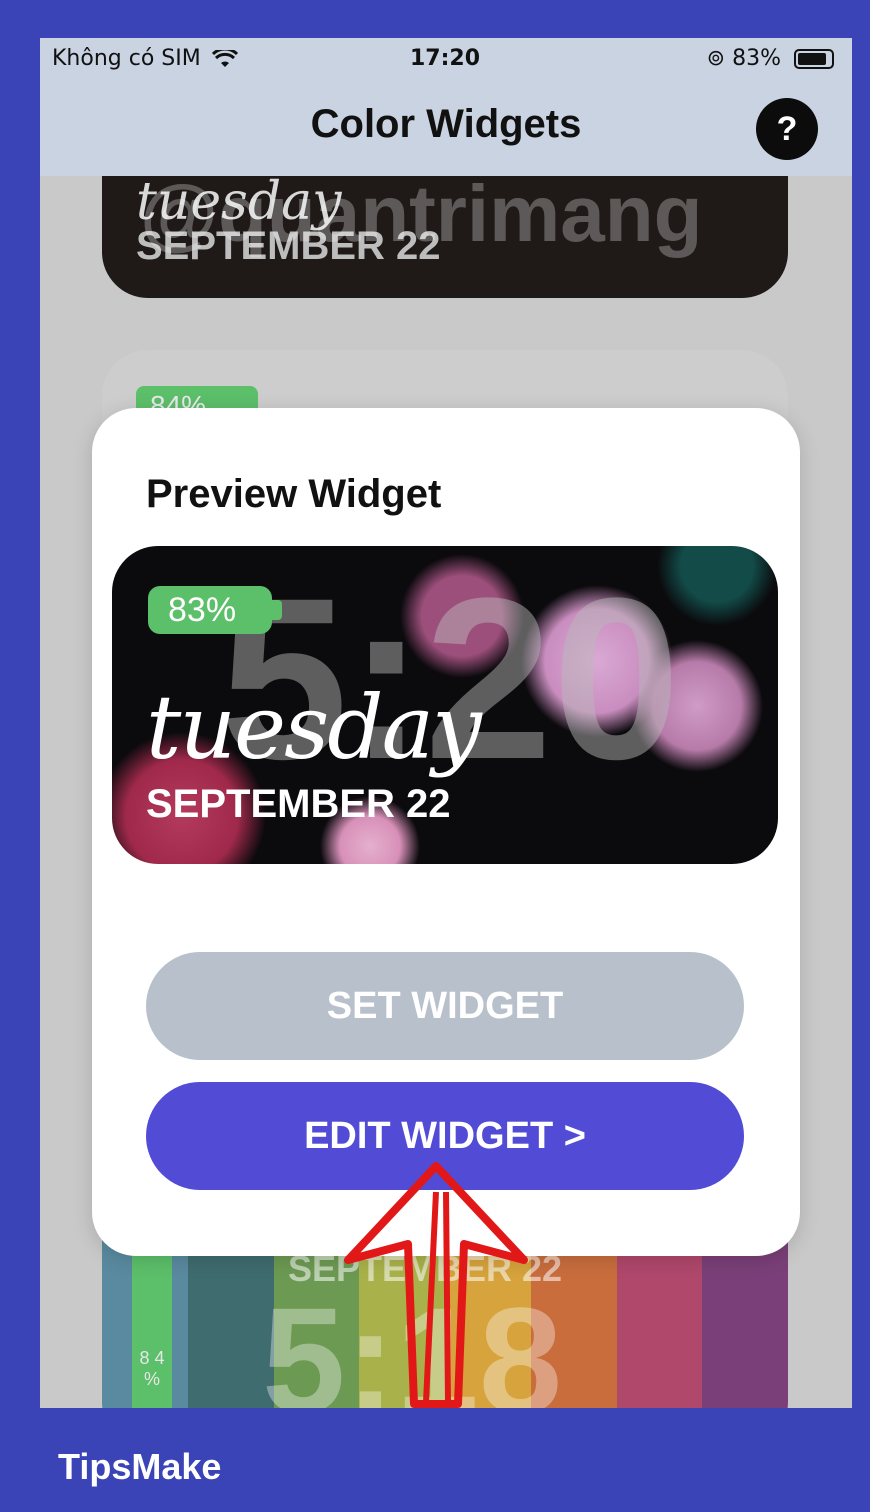 Image resolution: width=870 pixels, height=1512 pixels. What do you see at coordinates (314, 727) in the screenshot?
I see `preview-day: tuesday` at bounding box center [314, 727].